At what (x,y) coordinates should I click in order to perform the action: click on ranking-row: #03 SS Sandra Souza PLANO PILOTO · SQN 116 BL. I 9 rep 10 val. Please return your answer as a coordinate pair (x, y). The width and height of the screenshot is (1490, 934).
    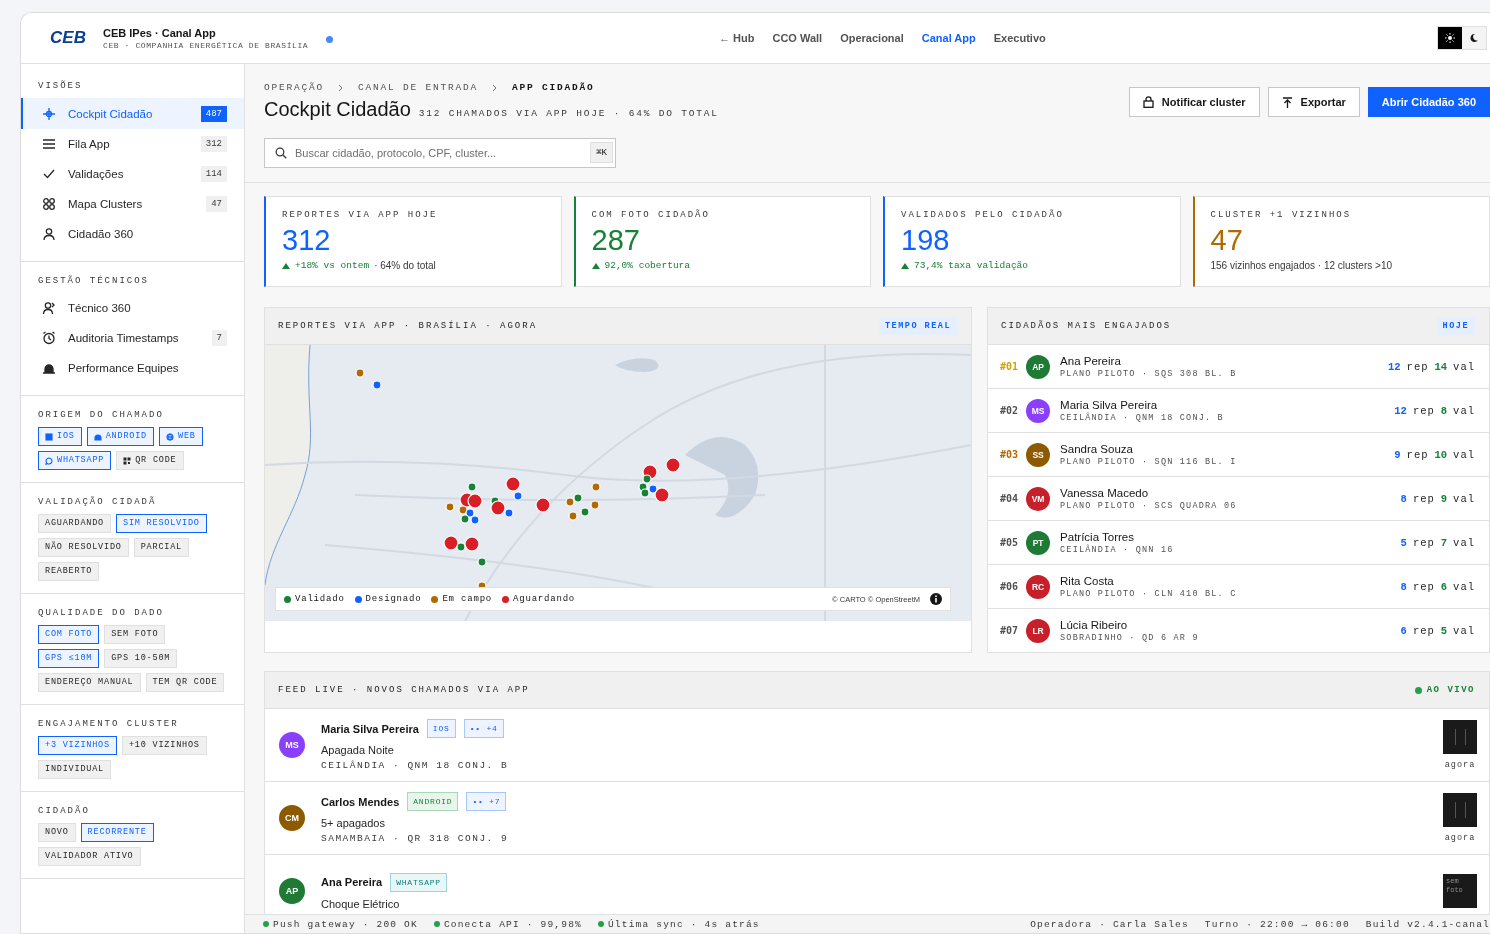
    Looking at the image, I should click on (1238, 455).